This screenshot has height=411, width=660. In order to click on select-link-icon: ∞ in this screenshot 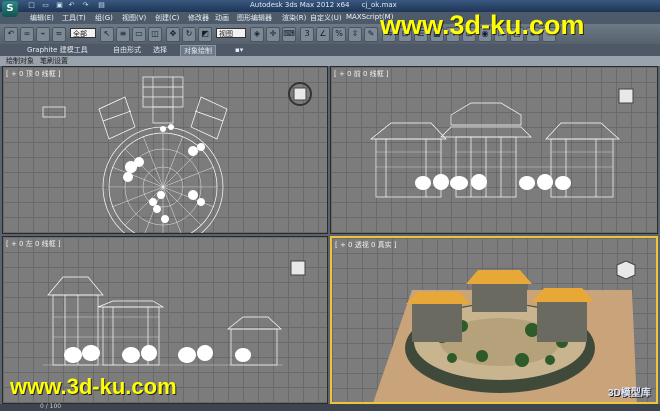, I will do `click(27, 34)`.